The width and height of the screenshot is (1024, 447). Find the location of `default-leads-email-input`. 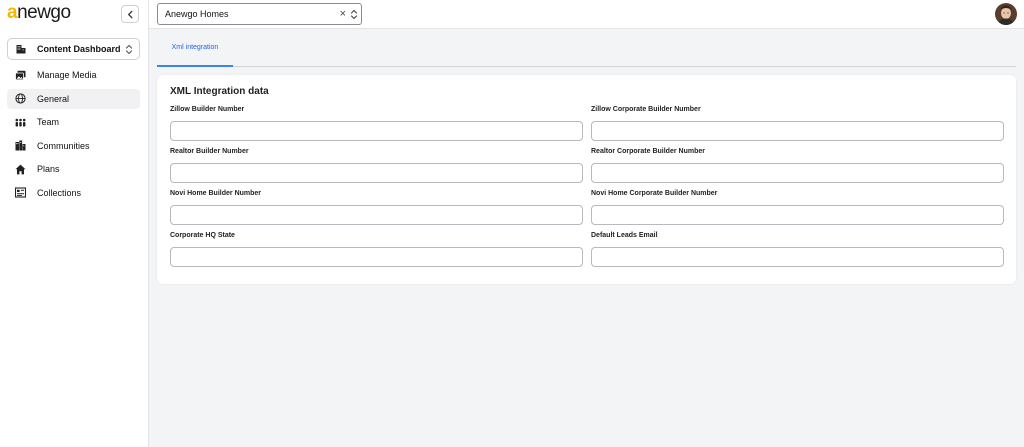

default-leads-email-input is located at coordinates (797, 257).